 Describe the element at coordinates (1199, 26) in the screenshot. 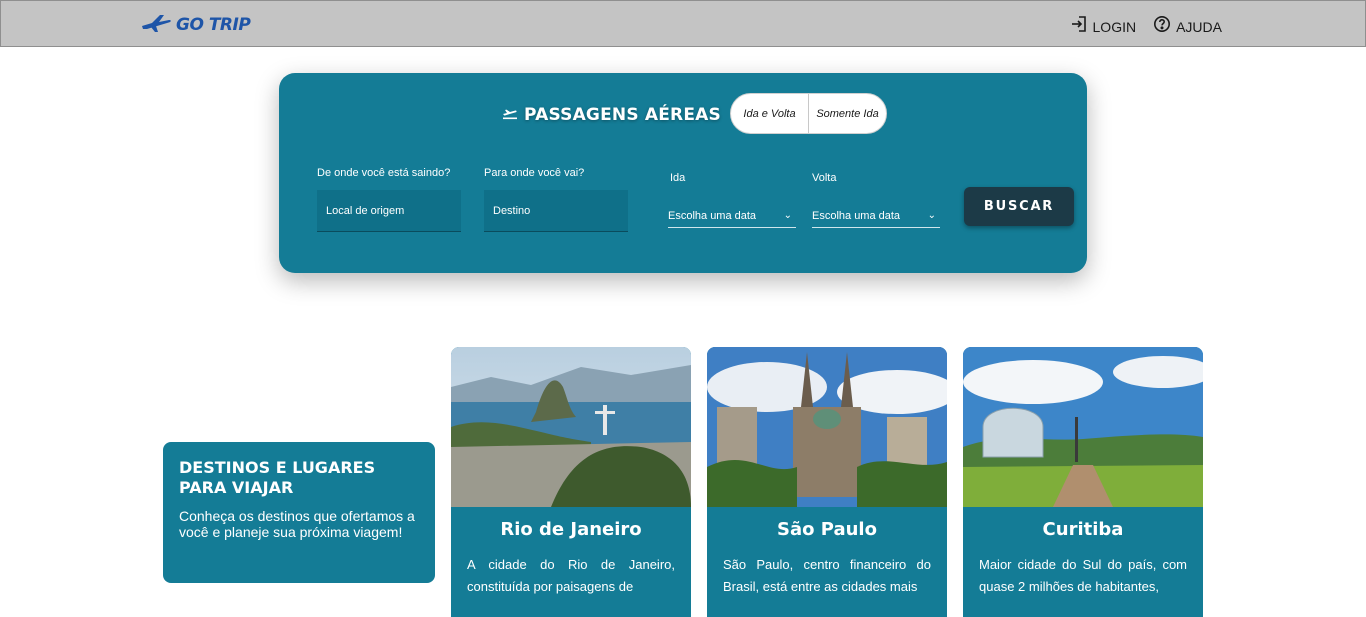

I see `help-label: AJUDA` at that location.